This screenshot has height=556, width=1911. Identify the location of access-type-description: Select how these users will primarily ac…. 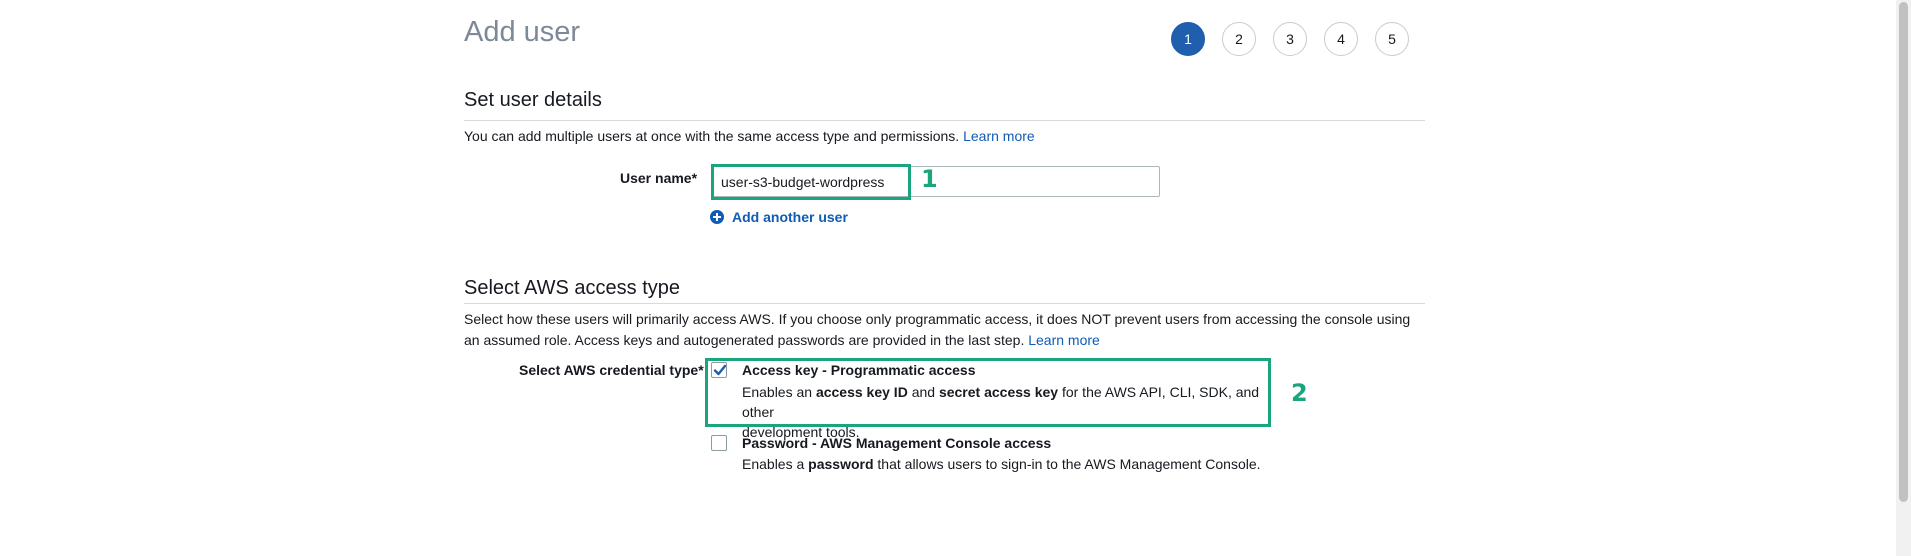
(944, 330).